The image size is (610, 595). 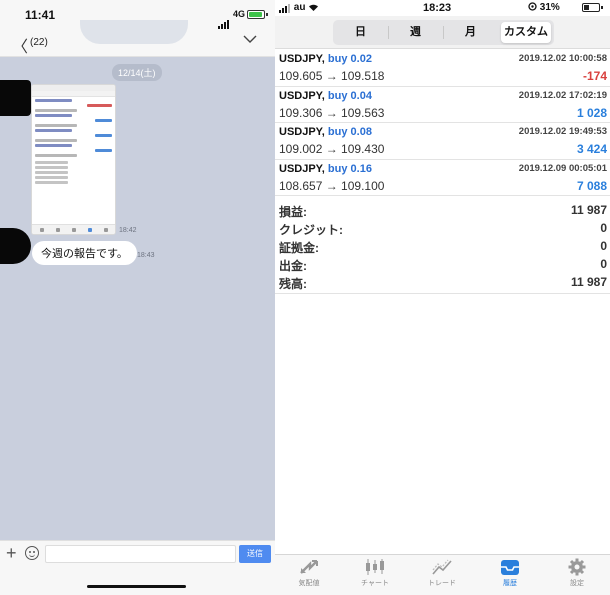 I want to click on trade-profit: 7 088, so click(x=591, y=185).